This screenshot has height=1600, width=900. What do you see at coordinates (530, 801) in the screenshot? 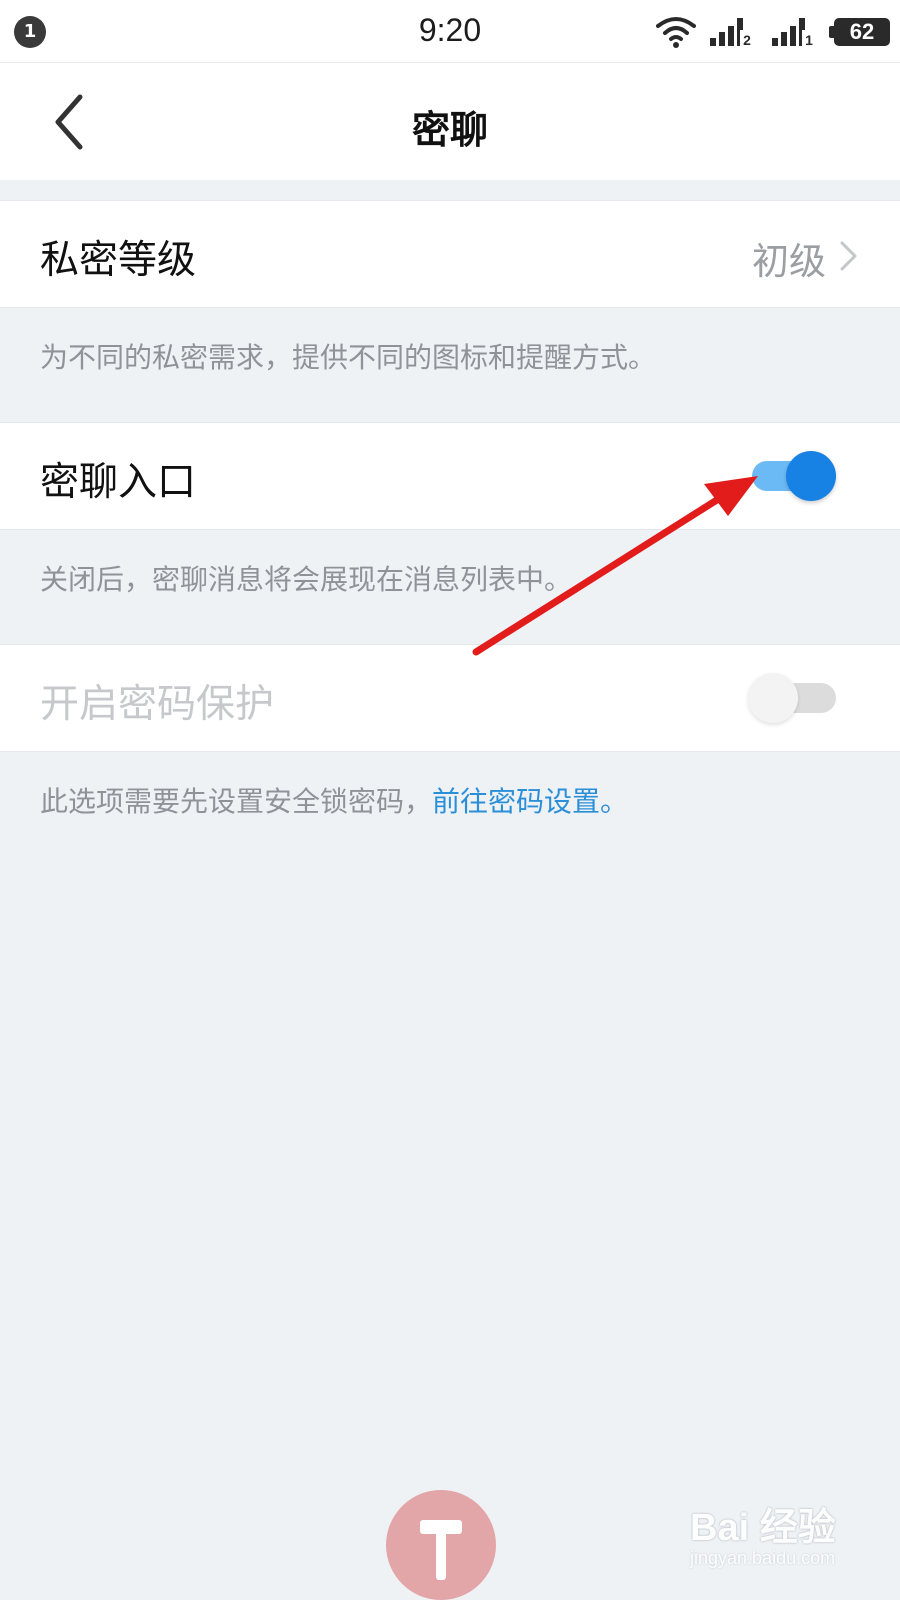
I see `password-settings-link: 前往密码设置。` at bounding box center [530, 801].